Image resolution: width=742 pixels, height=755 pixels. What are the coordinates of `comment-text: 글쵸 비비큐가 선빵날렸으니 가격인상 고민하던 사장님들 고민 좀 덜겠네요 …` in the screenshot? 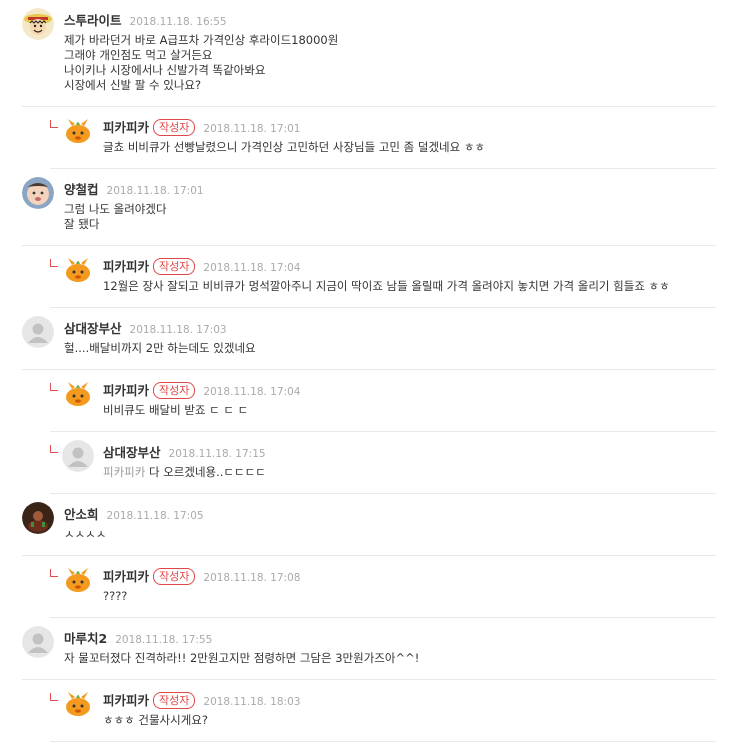 It's located at (294, 147).